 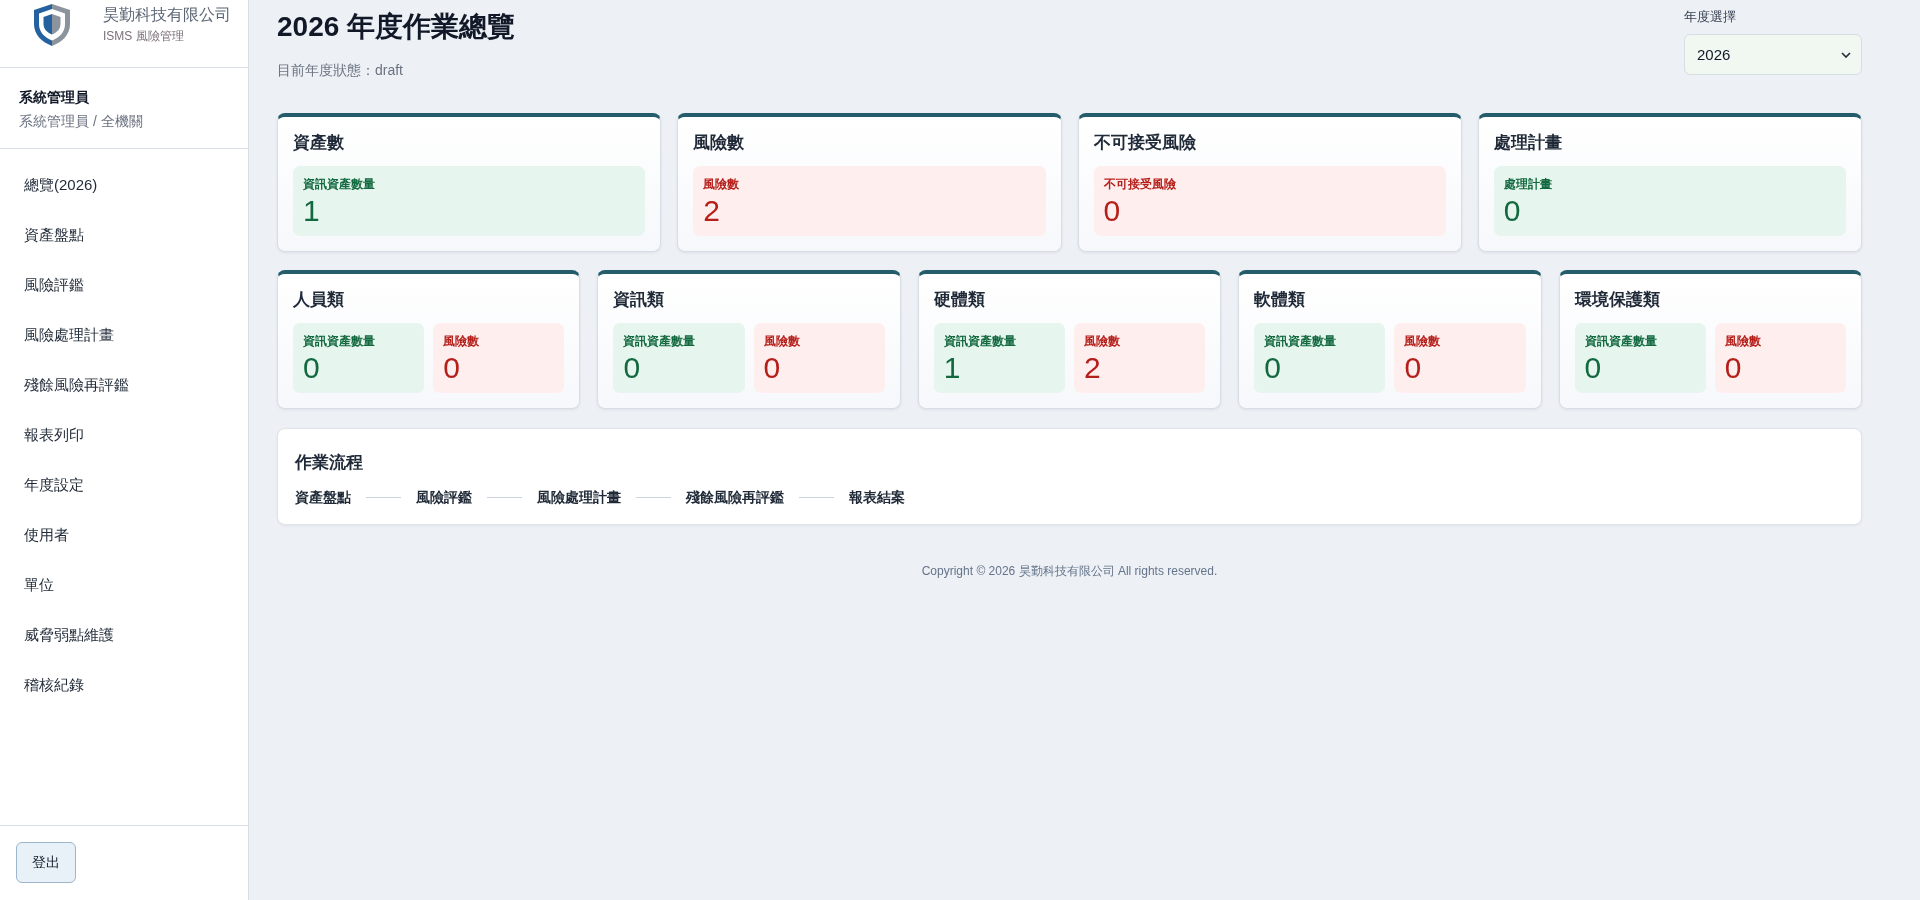 I want to click on workflow-step: 資產盤點, so click(x=323, y=497).